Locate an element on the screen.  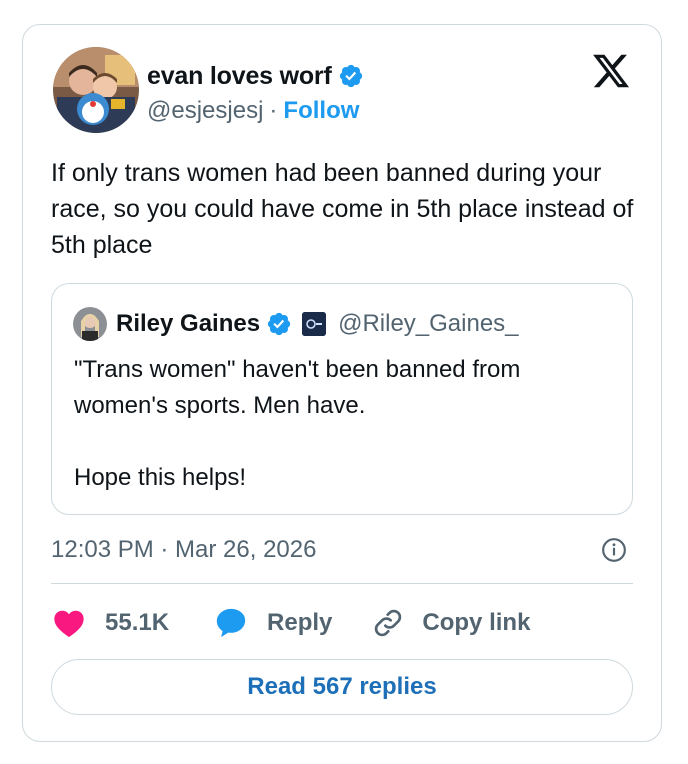
quoted-author-handle: @Riley_Gaines_ is located at coordinates (428, 324).